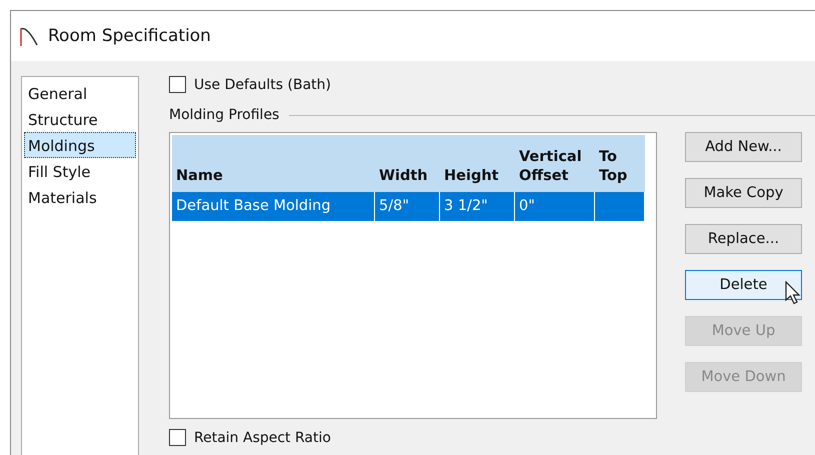  Describe the element at coordinates (394, 206) in the screenshot. I see `table-cell: 5/8"` at that location.